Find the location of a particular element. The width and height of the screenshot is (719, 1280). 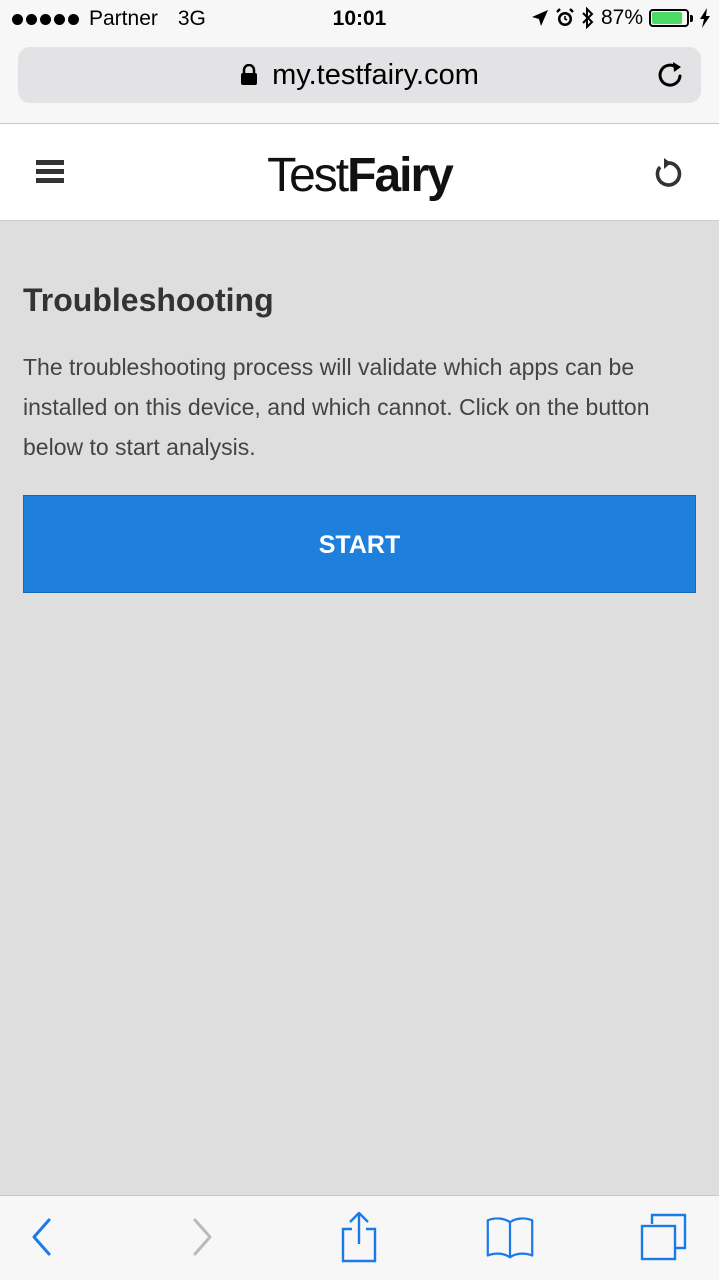

browser-address-area: my.testfairy.com is located at coordinates (359, 82).